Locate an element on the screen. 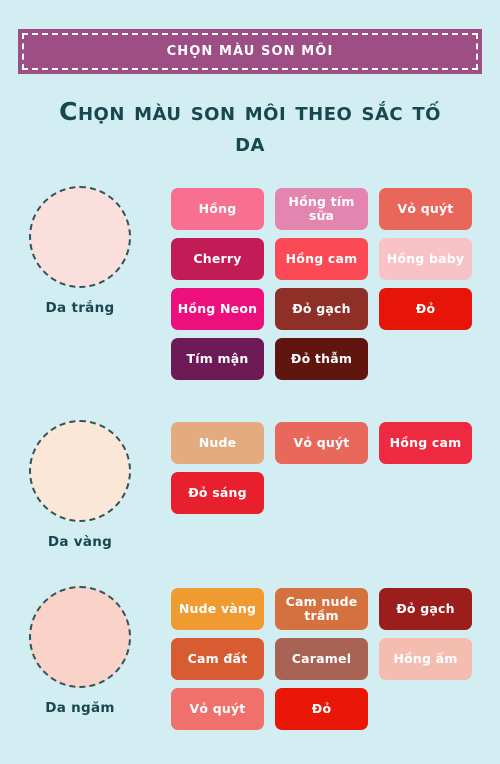 The image size is (500, 764). lipstick-shade-grid-1: Nude Vỏ quýt Hồng cam Đỏ sáng is located at coordinates (326, 468).